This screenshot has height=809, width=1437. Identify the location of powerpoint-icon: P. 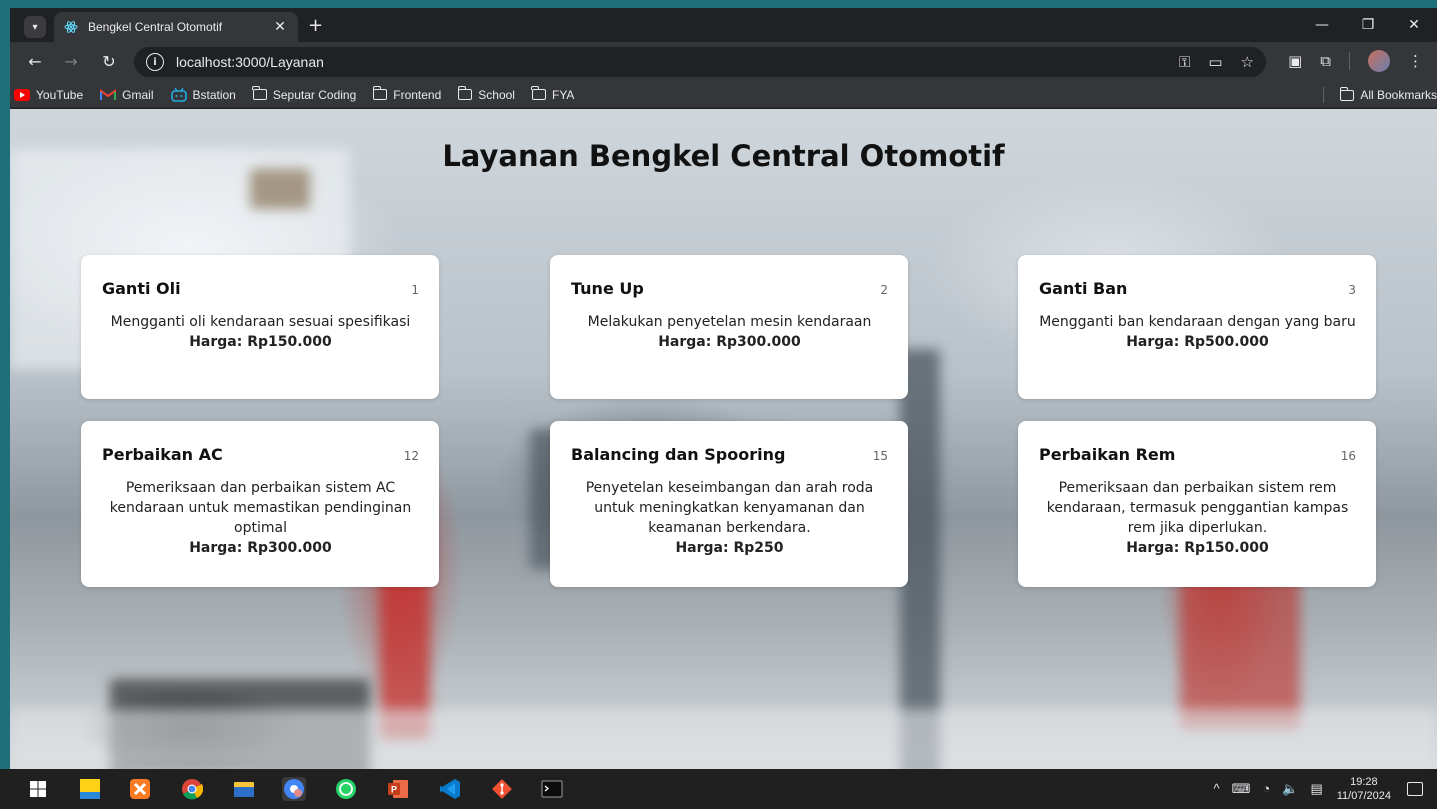
(398, 789).